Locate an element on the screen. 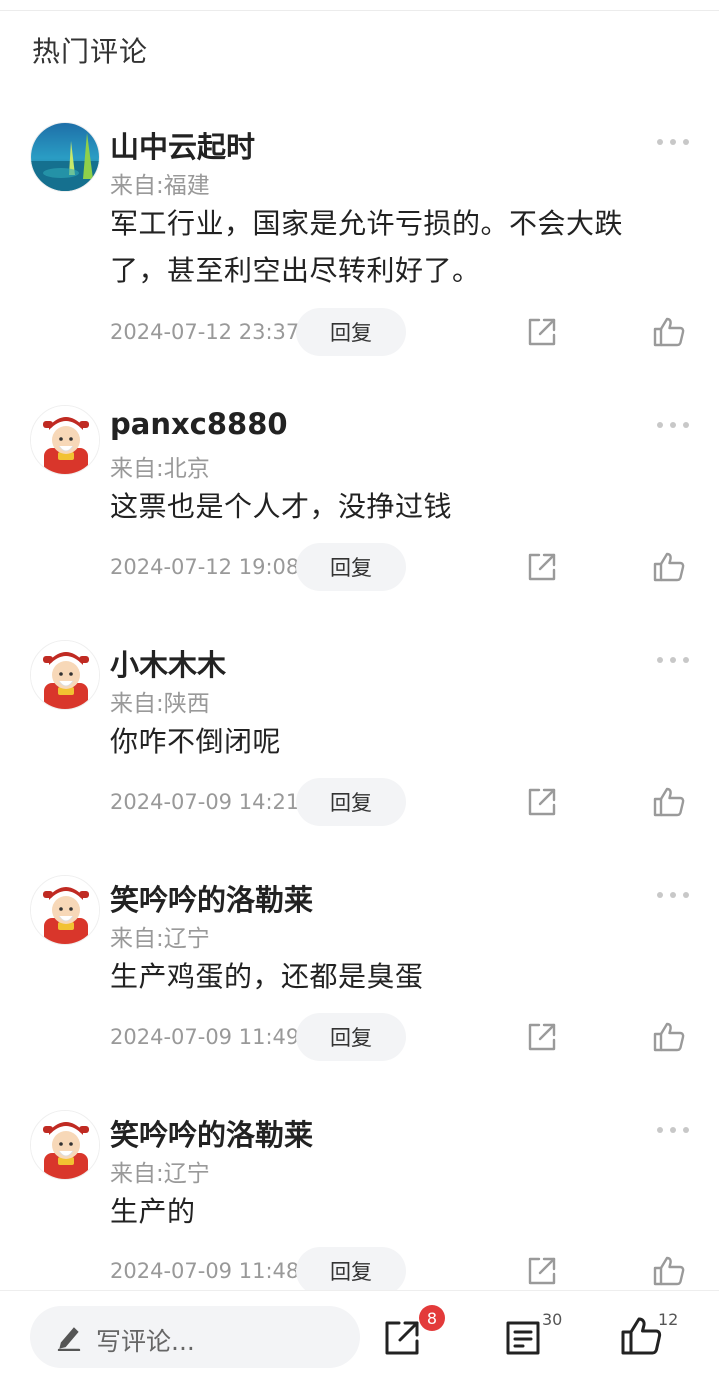 Image resolution: width=719 pixels, height=1375 pixels. comment-actions: 2024-07-09 14:21 回复 is located at coordinates (410, 802).